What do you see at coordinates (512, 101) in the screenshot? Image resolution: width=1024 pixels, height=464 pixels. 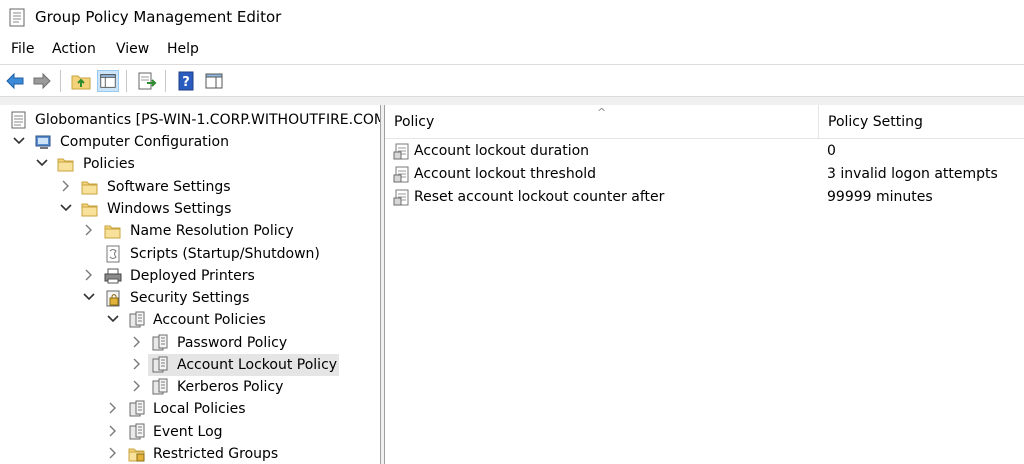 I see `pane-top-strip` at bounding box center [512, 101].